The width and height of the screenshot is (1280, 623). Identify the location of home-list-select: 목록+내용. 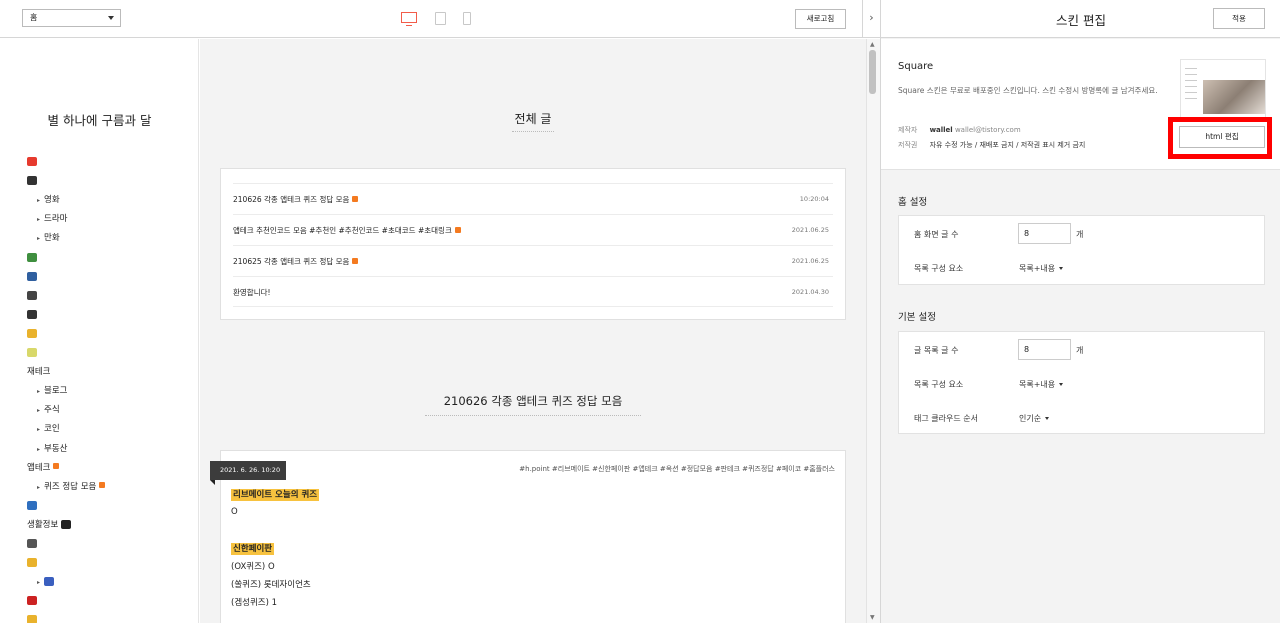
(1041, 268).